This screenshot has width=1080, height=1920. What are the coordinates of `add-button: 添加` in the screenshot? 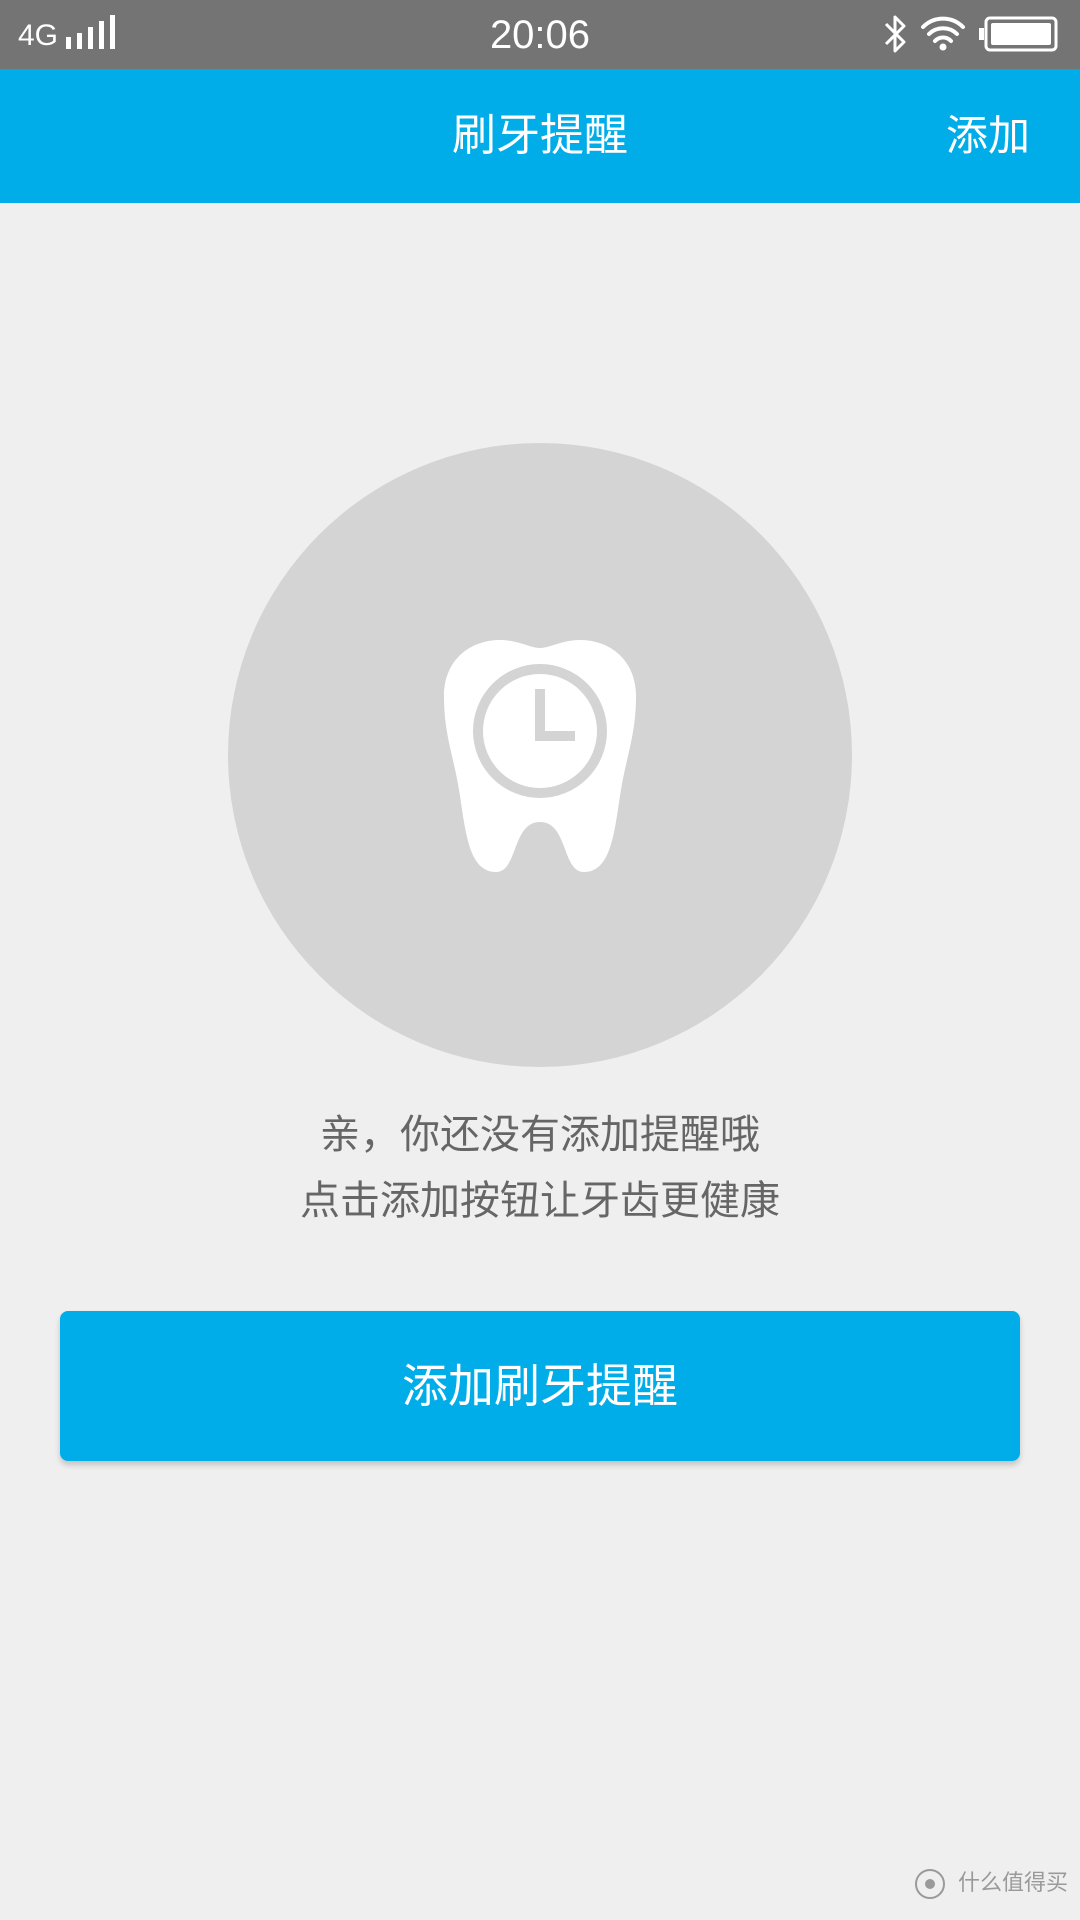 It's located at (988, 136).